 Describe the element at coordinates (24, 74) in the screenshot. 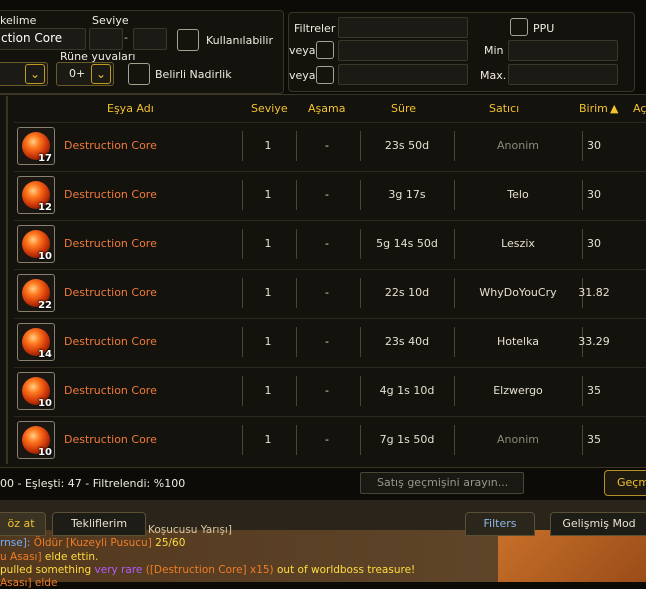

I see `rarity-dropdown: ⌄` at that location.